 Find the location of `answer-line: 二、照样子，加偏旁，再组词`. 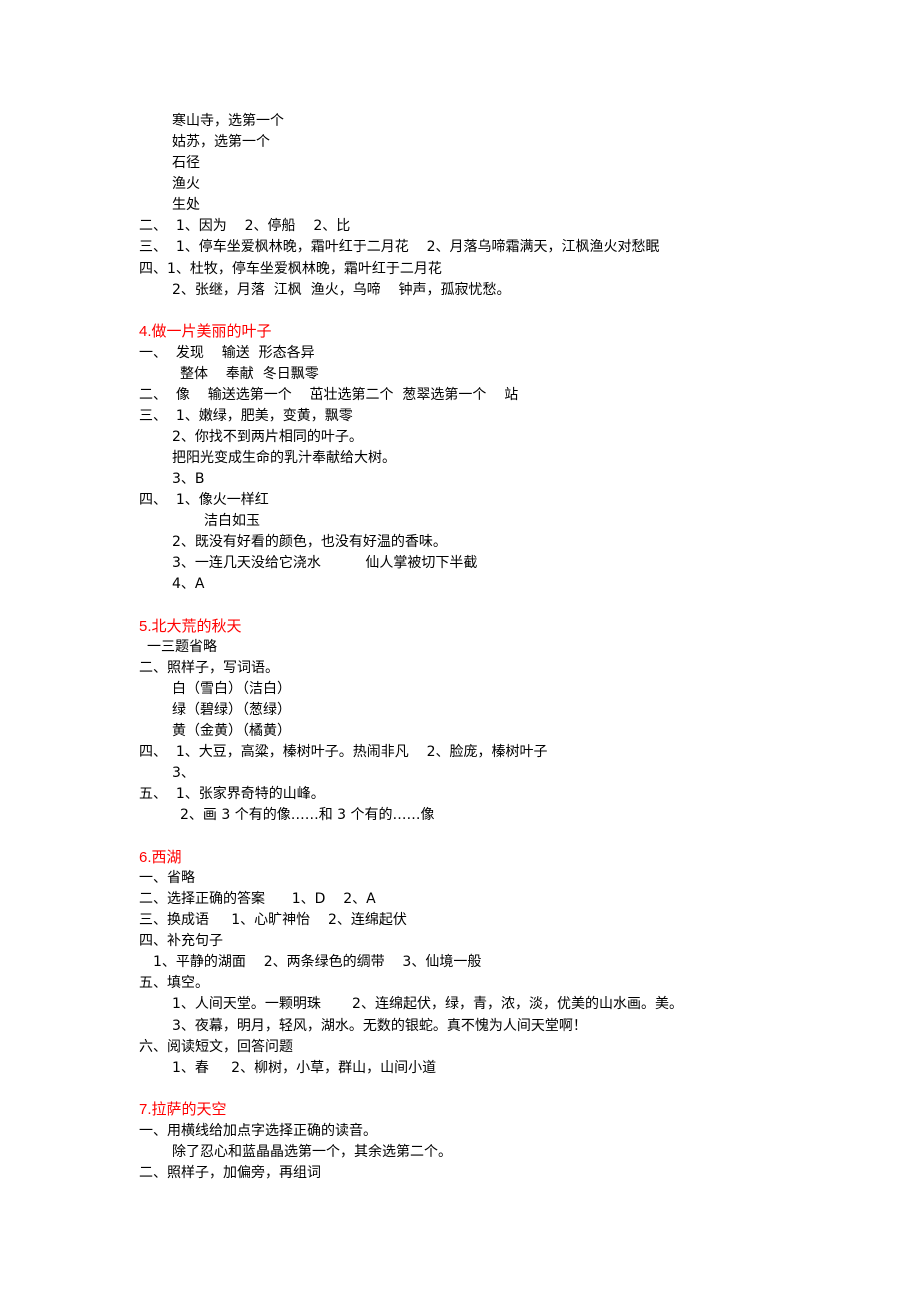

answer-line: 二、照样子，加偏旁，再组词 is located at coordinates (230, 1173).